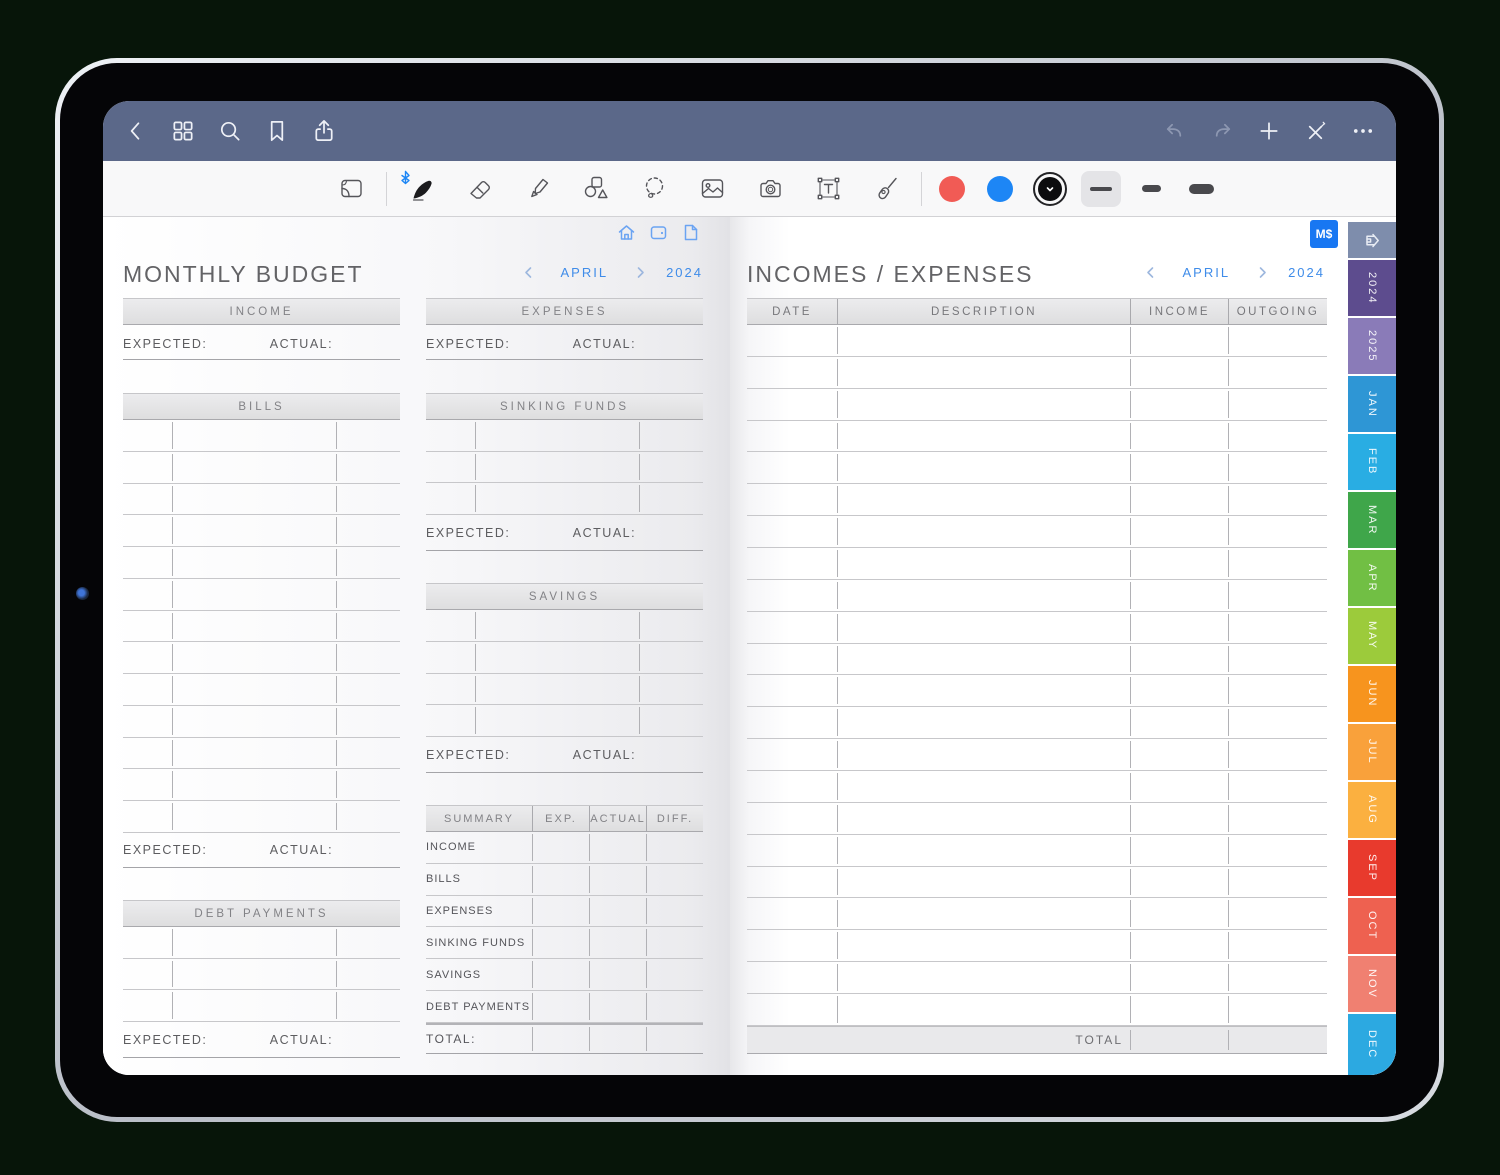 Image resolution: width=1500 pixels, height=1175 pixels. What do you see at coordinates (1201, 189) in the screenshot?
I see `stroke-thick-button` at bounding box center [1201, 189].